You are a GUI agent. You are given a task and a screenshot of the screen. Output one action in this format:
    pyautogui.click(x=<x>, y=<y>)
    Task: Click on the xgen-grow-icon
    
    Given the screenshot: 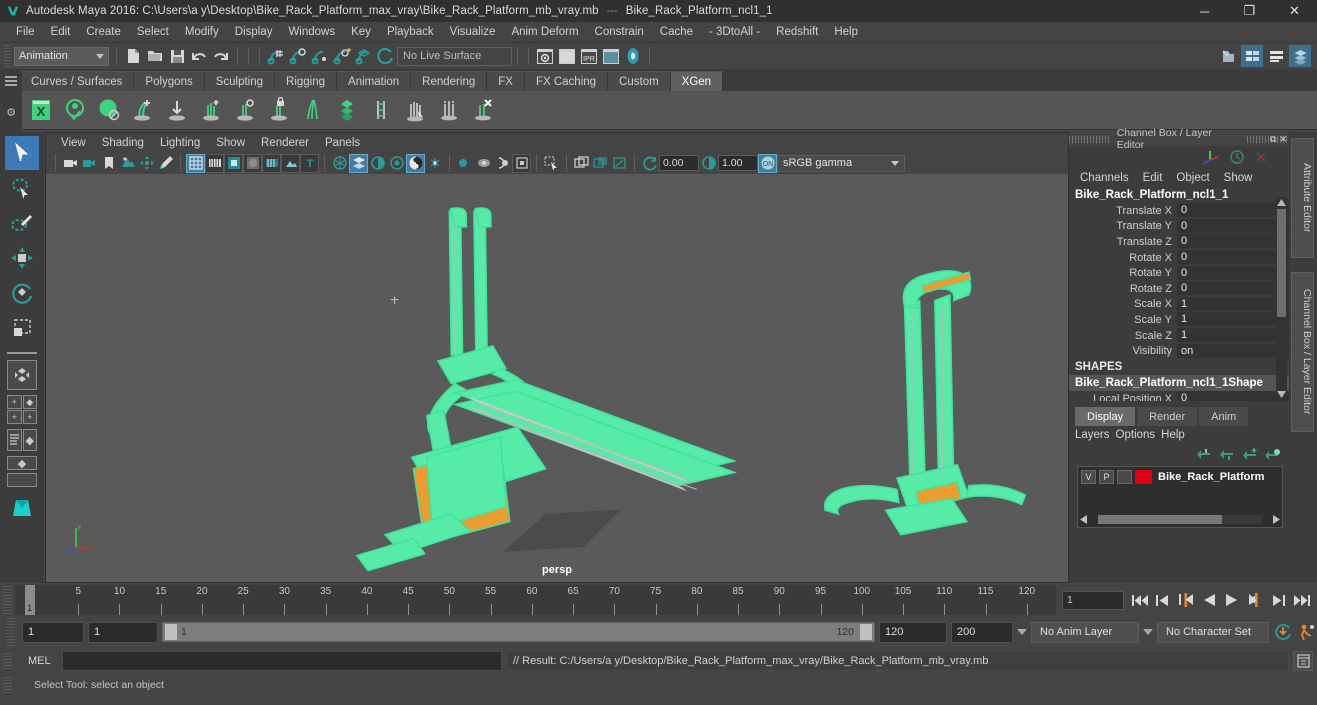 What is the action you would take?
    pyautogui.click(x=210, y=110)
    